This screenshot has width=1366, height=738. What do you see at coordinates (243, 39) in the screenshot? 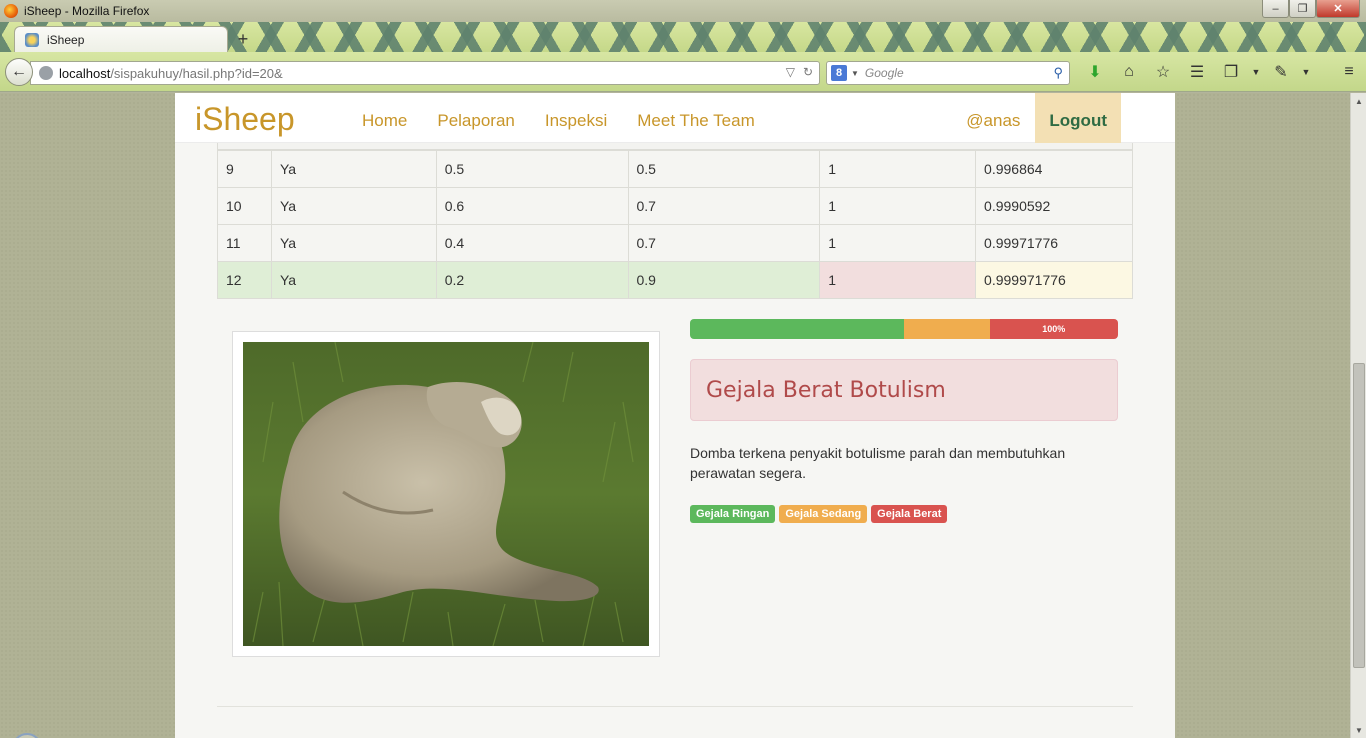
I see `new-tab-button: +` at bounding box center [243, 39].